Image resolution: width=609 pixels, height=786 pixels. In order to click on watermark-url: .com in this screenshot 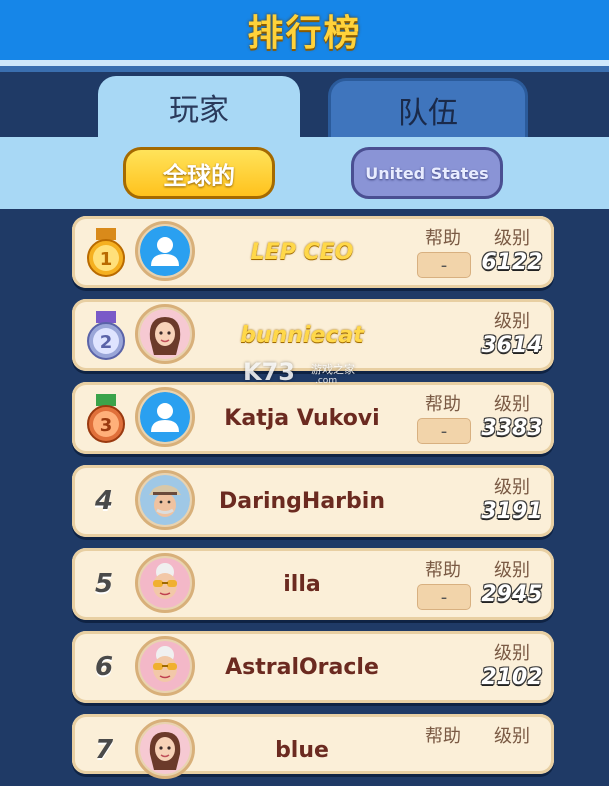, I will do `click(326, 381)`.